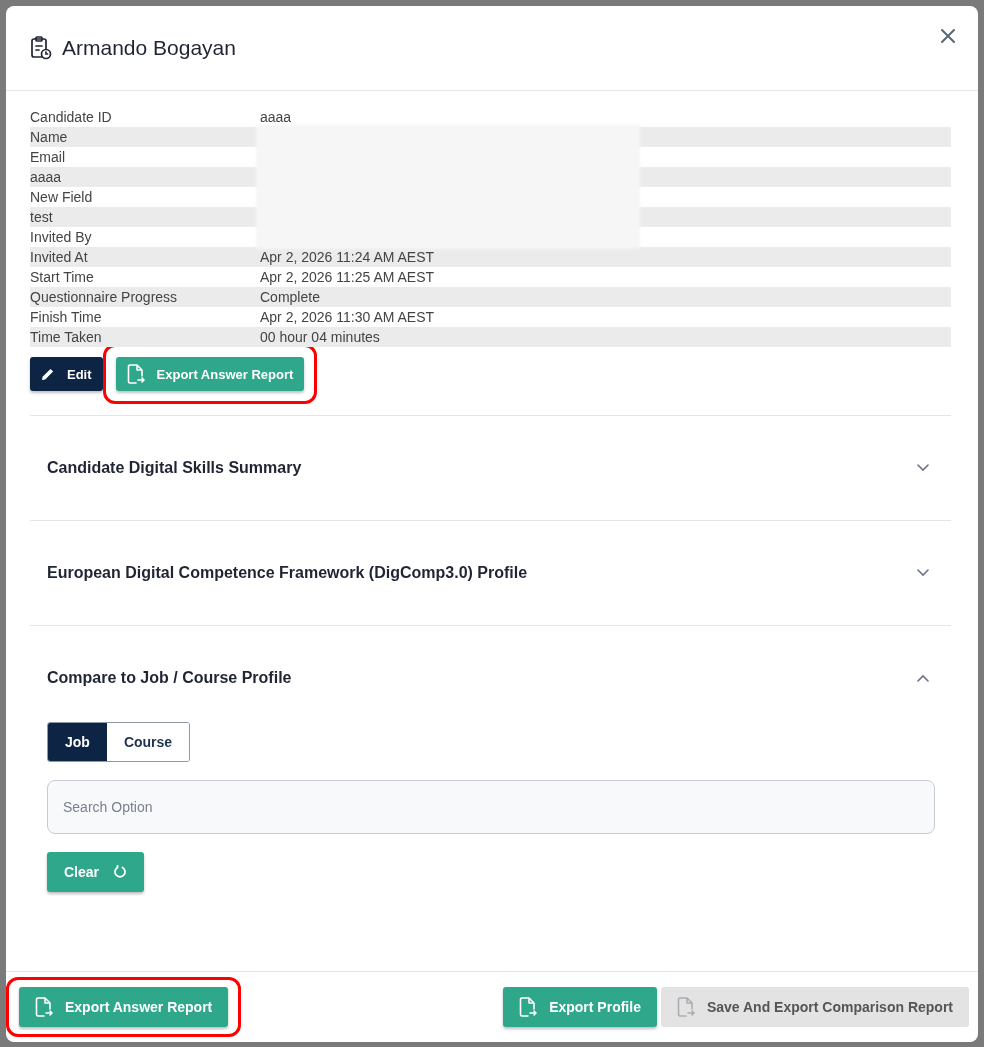 The width and height of the screenshot is (984, 1047). I want to click on detail-value: Apr 2, 2026 11:25 AM AEST, so click(347, 277).